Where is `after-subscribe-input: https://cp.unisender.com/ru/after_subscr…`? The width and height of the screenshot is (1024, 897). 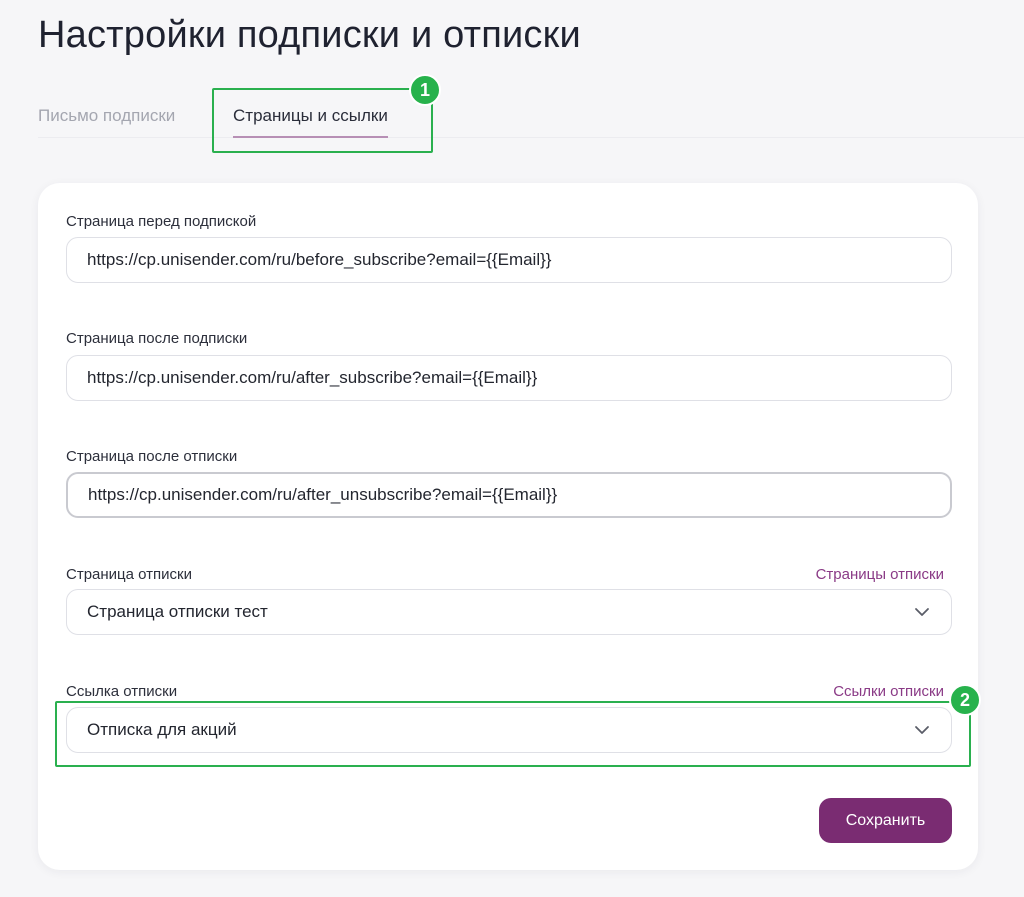
after-subscribe-input: https://cp.unisender.com/ru/after_subscr… is located at coordinates (509, 378).